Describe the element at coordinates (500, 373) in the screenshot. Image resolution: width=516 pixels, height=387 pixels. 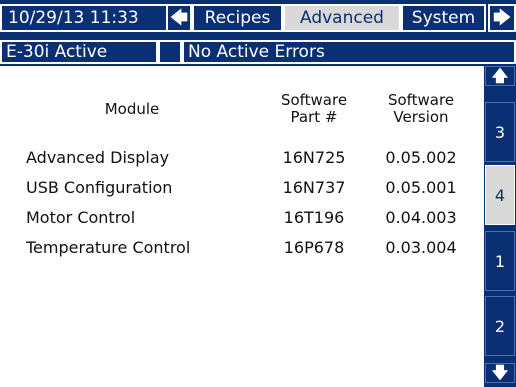
I see `scroll-down-arrow-icon: 🡇` at that location.